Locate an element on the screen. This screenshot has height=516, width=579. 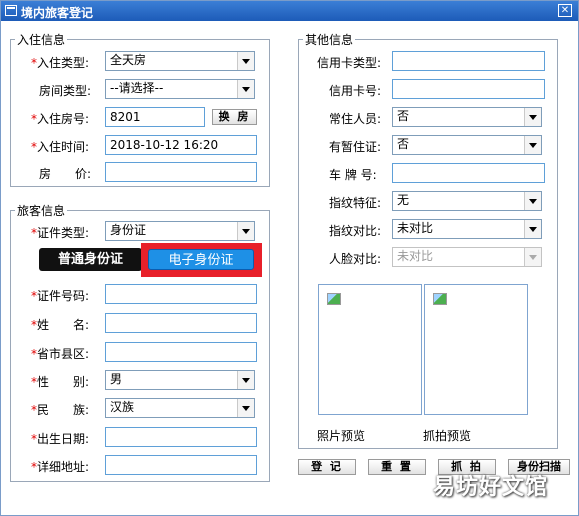
room-price-label: 房 价: is located at coordinates (65, 174).